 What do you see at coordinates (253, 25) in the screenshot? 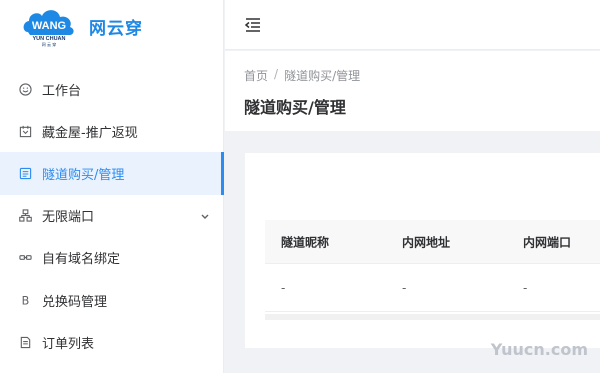
I see `menu-fold-icon` at bounding box center [253, 25].